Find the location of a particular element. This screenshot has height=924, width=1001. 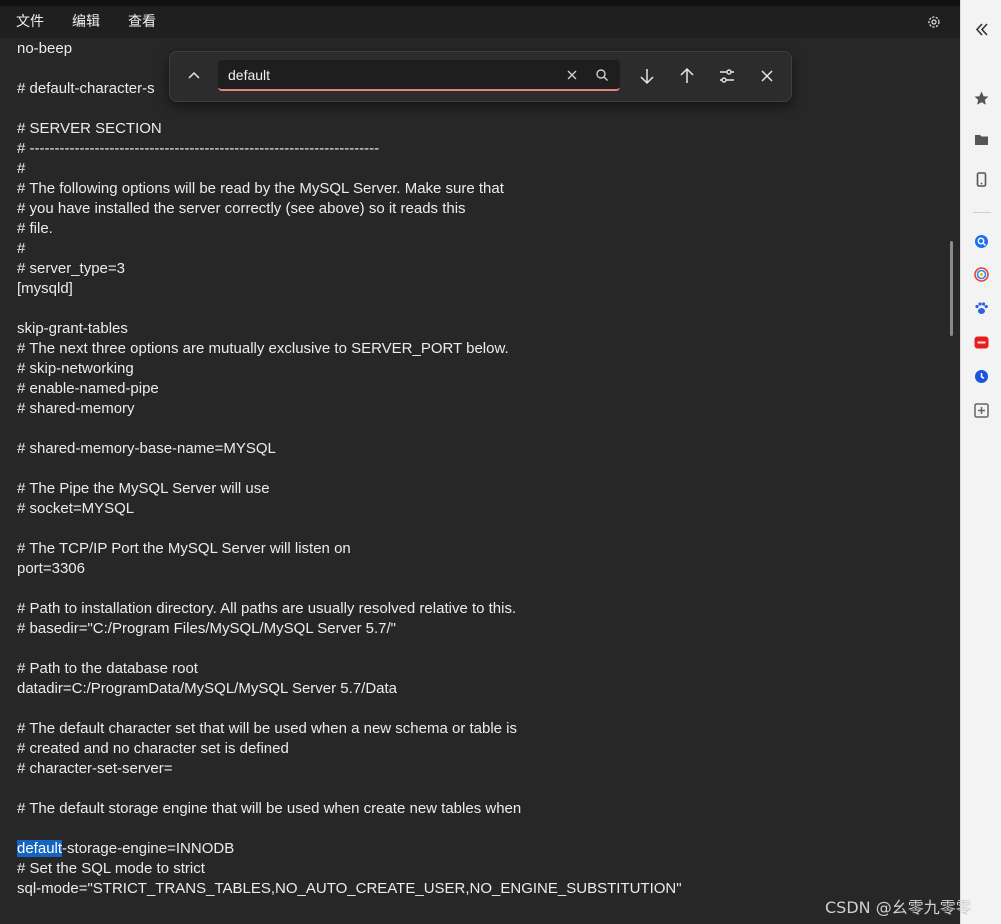

previous-match-button is located at coordinates (687, 76).